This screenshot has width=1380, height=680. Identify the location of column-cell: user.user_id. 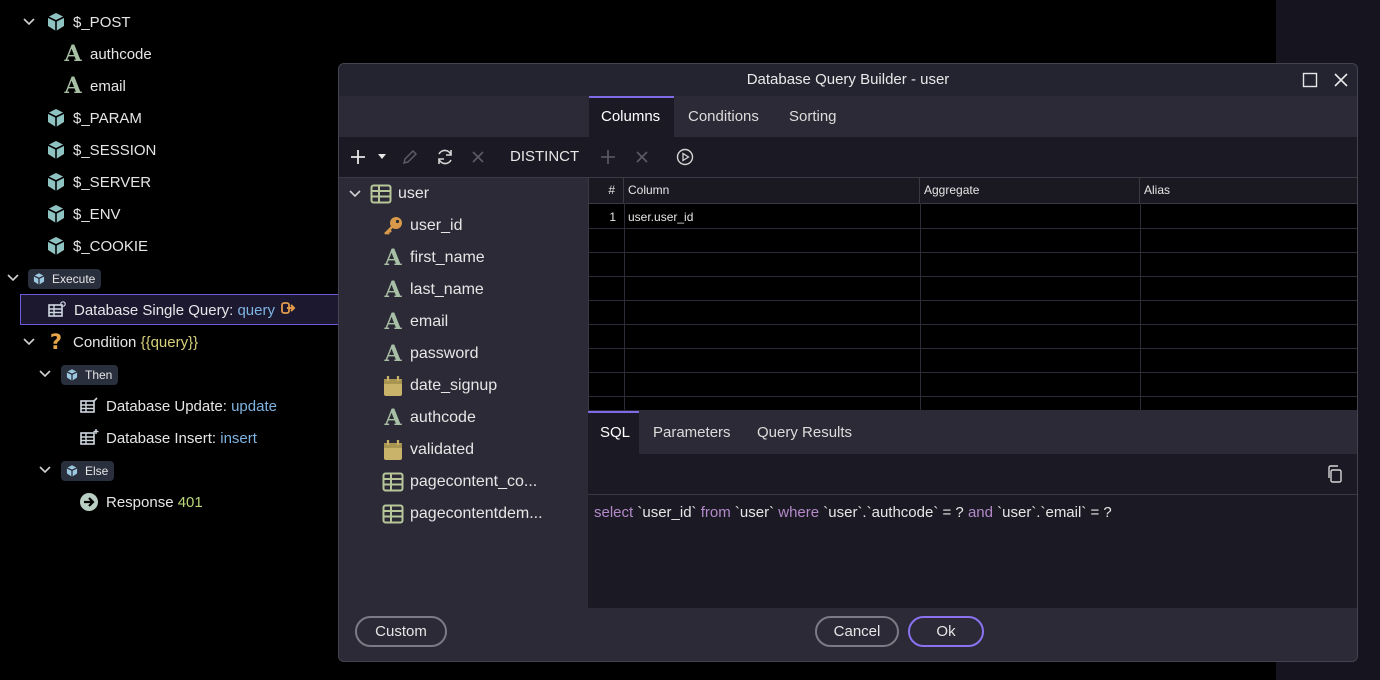
(660, 217).